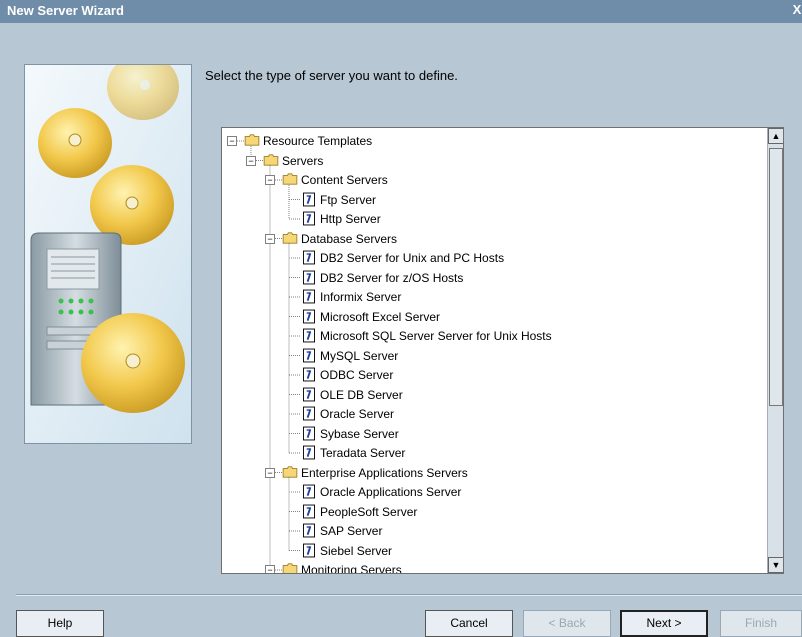 This screenshot has width=802, height=637. Describe the element at coordinates (401, 11) in the screenshot. I see `title-bar: New Server Wizard X` at that location.